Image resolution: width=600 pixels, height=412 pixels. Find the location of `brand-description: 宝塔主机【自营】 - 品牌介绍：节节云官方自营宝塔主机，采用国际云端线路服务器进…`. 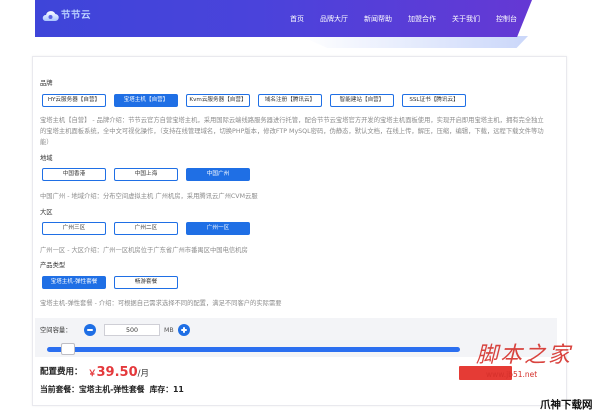

brand-description: 宝塔主机【自营】 - 品牌介绍：节节云官方自营宝塔主机，采用国际云端线路服务器进… is located at coordinates (292, 131).